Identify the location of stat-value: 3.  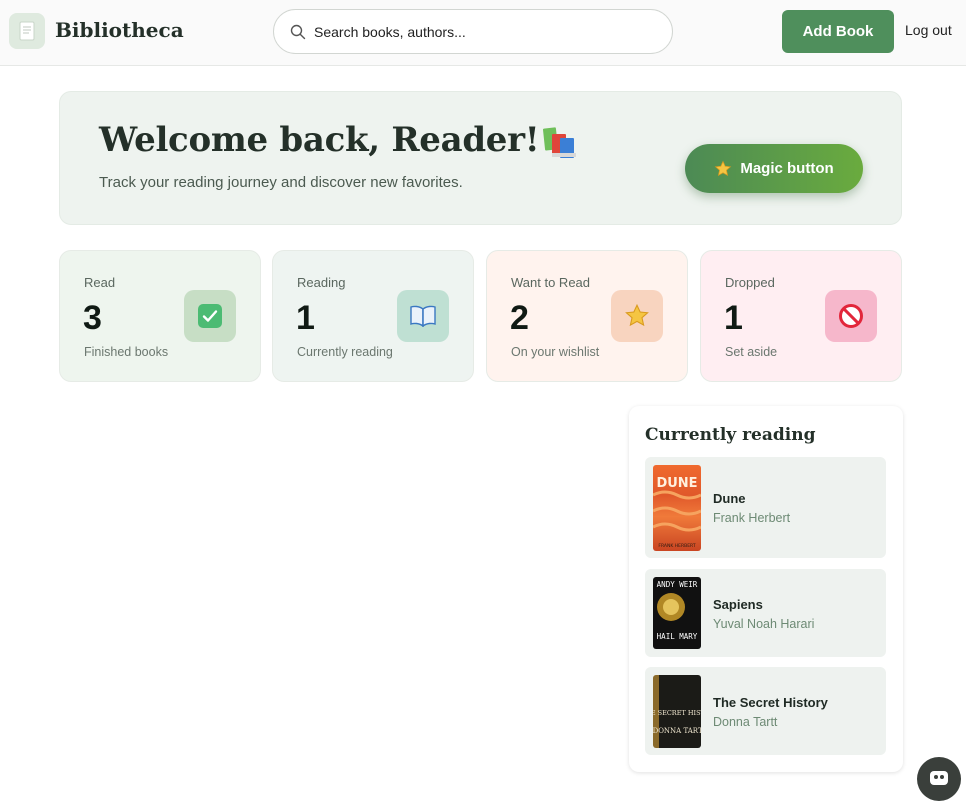
(92, 318).